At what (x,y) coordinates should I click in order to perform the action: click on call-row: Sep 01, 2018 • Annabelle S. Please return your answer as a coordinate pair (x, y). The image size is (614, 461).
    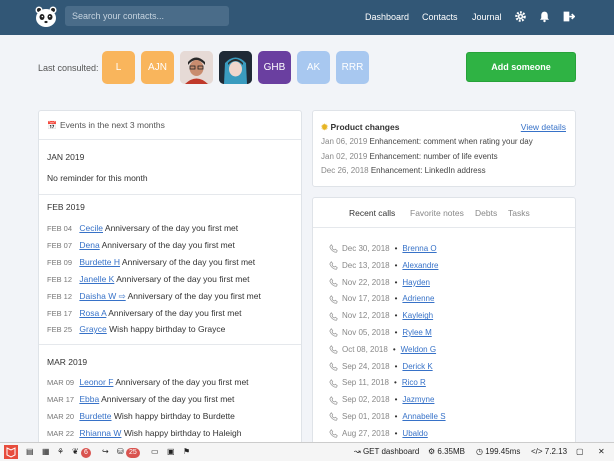
    Looking at the image, I should click on (387, 417).